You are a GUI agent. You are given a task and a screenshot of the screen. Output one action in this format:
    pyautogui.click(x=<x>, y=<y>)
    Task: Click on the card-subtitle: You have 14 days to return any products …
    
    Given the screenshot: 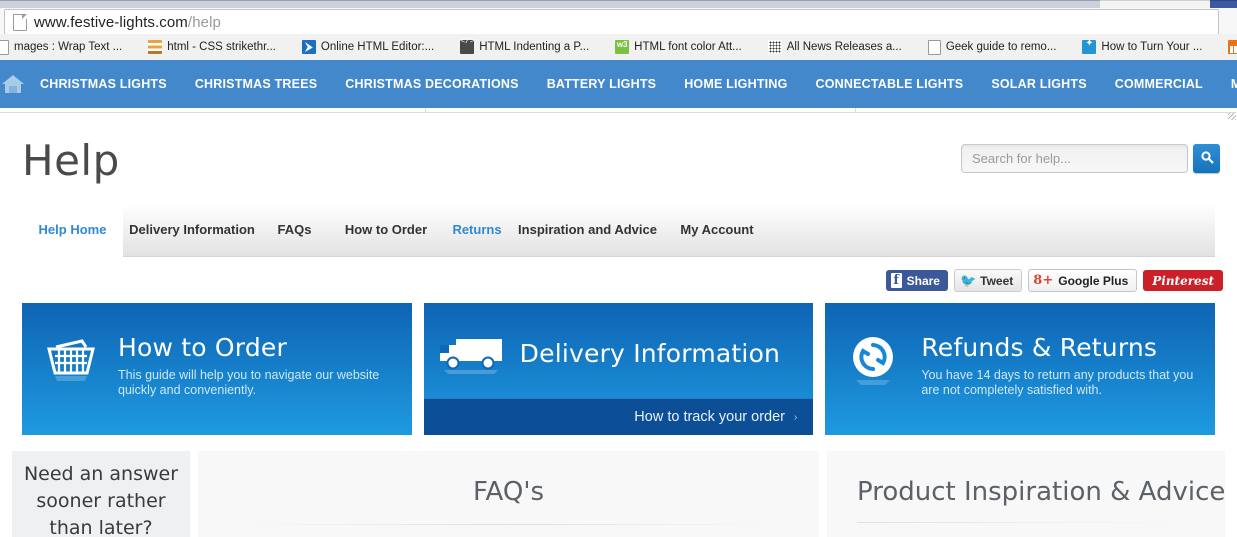 What is the action you would take?
    pyautogui.click(x=1057, y=382)
    